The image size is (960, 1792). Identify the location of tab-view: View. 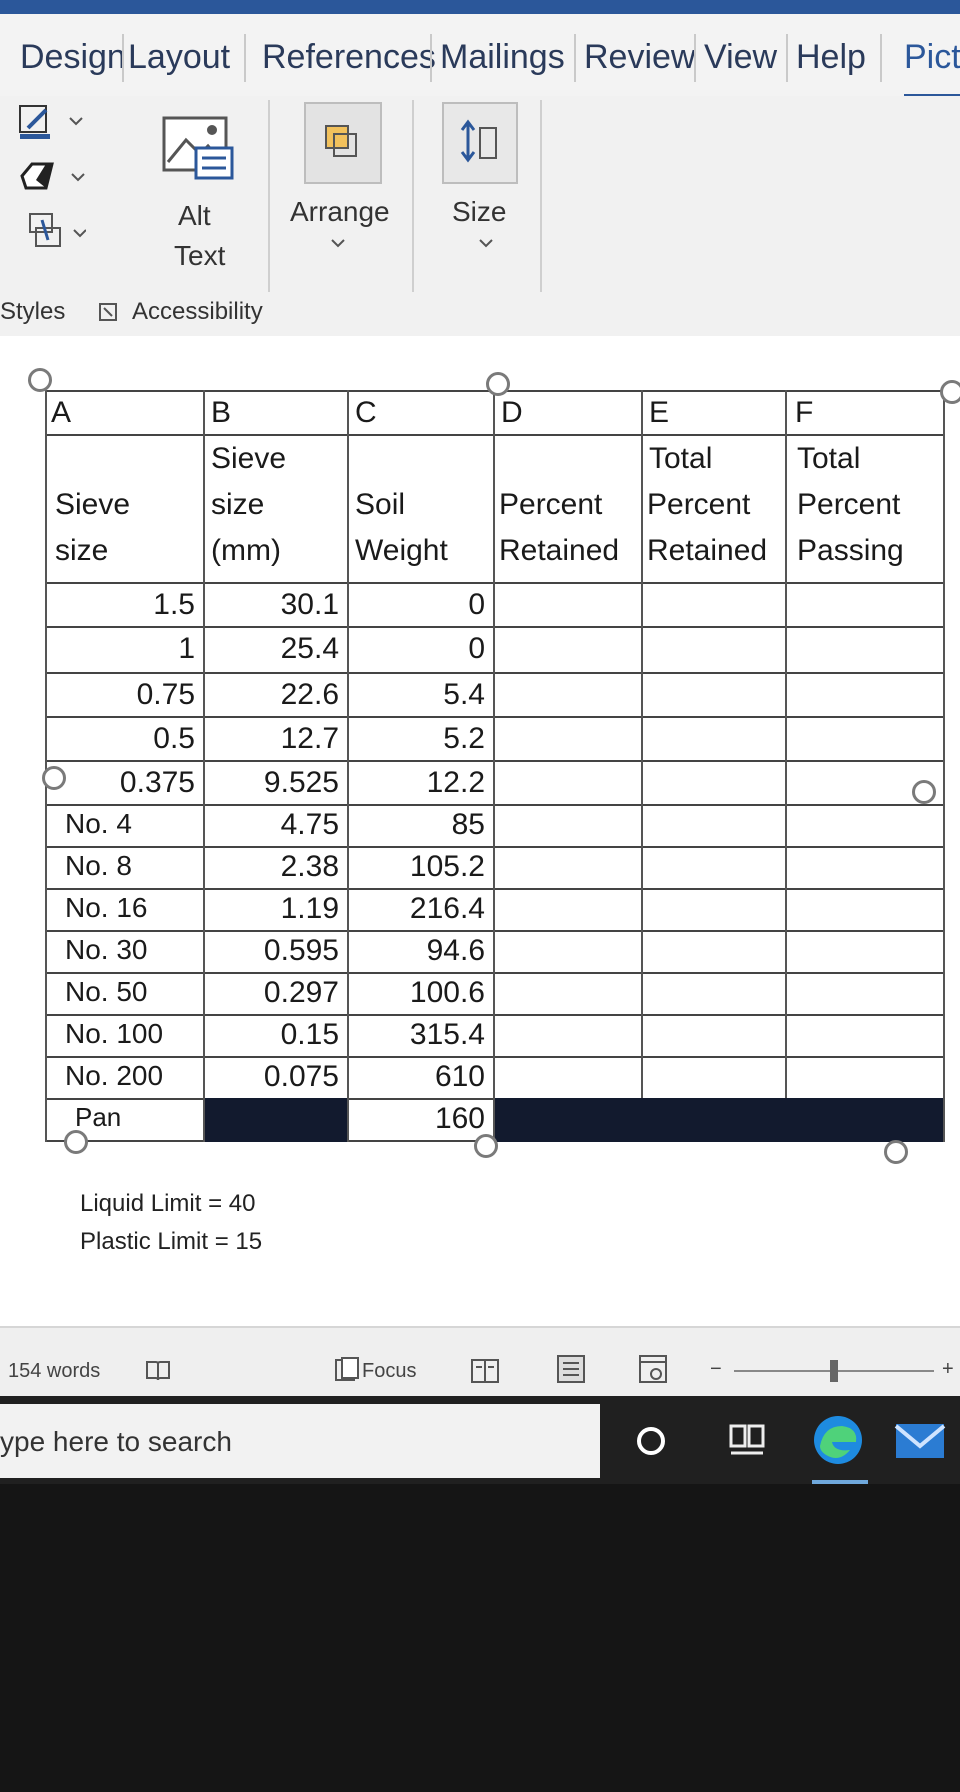
(740, 57).